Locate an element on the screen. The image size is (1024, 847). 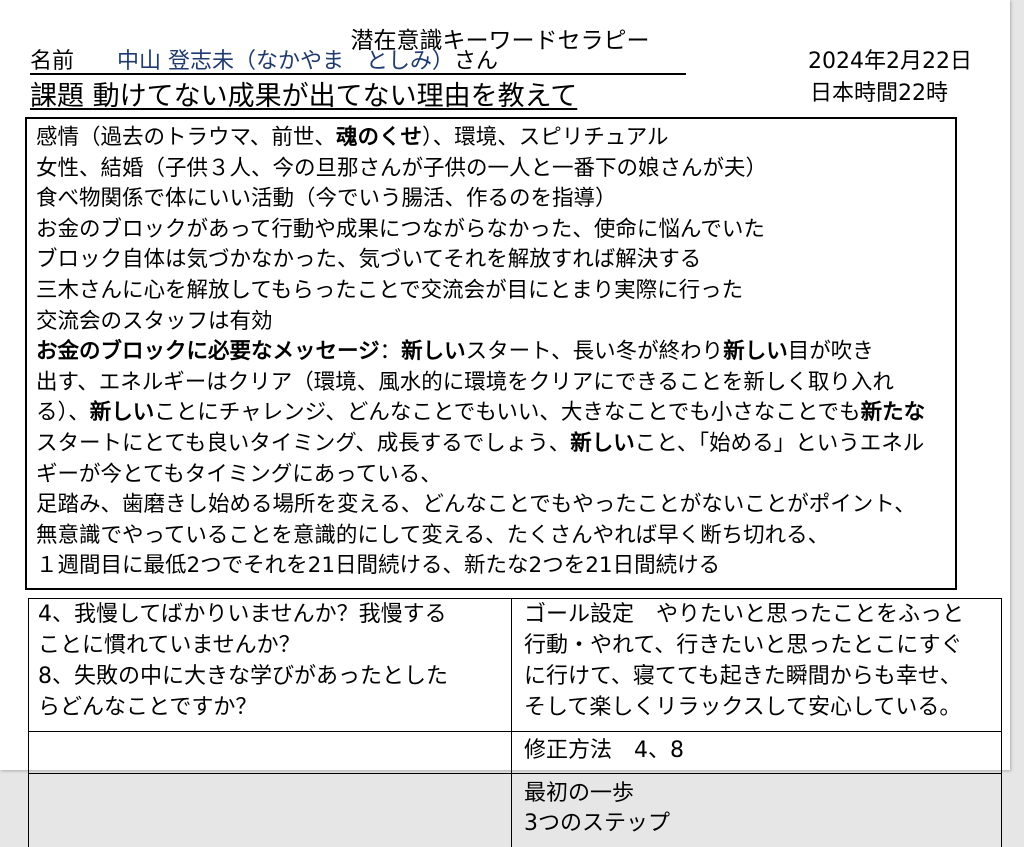
name-underline is located at coordinates (358, 74).